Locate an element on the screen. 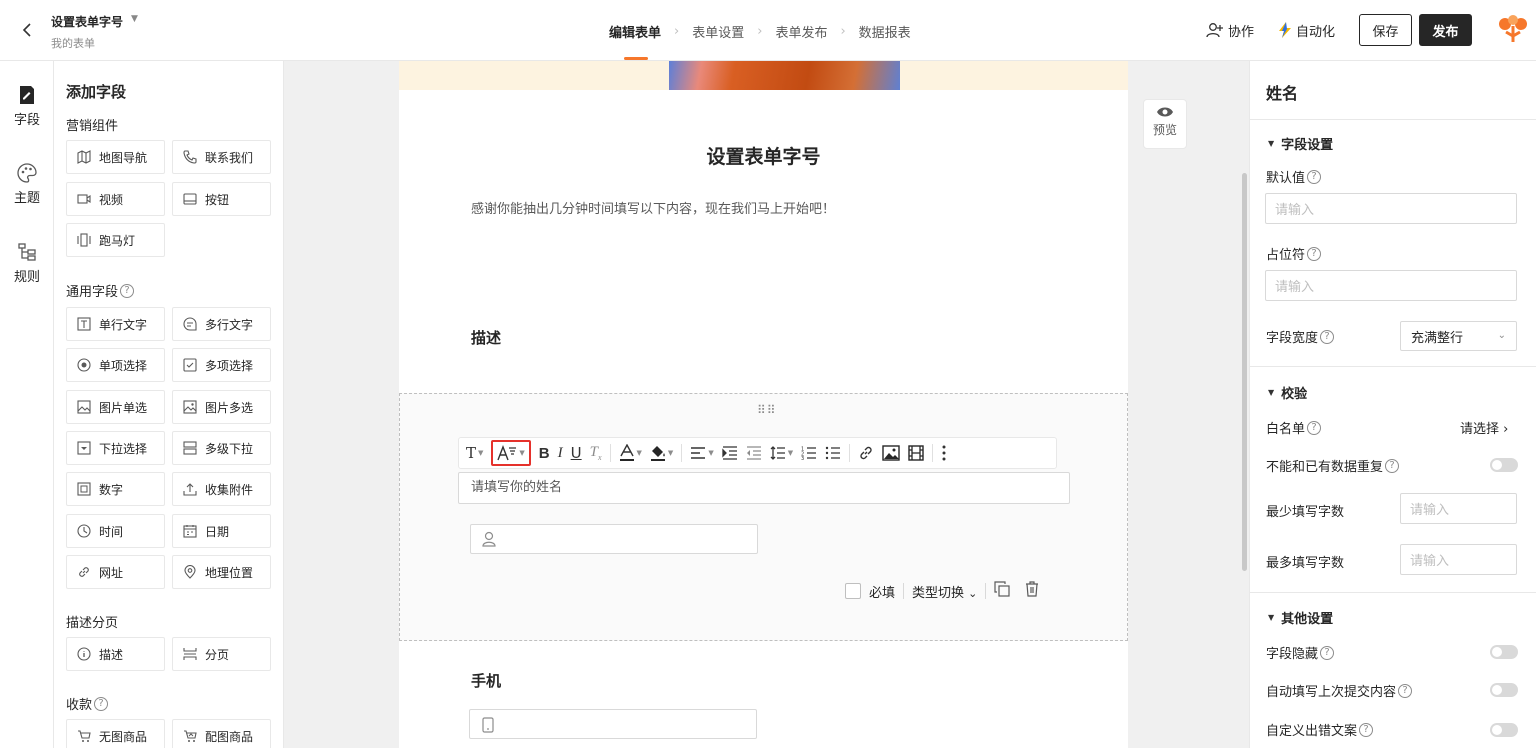 This screenshot has height=748, width=1536. field-attachment: 收集附件 is located at coordinates (221, 489).